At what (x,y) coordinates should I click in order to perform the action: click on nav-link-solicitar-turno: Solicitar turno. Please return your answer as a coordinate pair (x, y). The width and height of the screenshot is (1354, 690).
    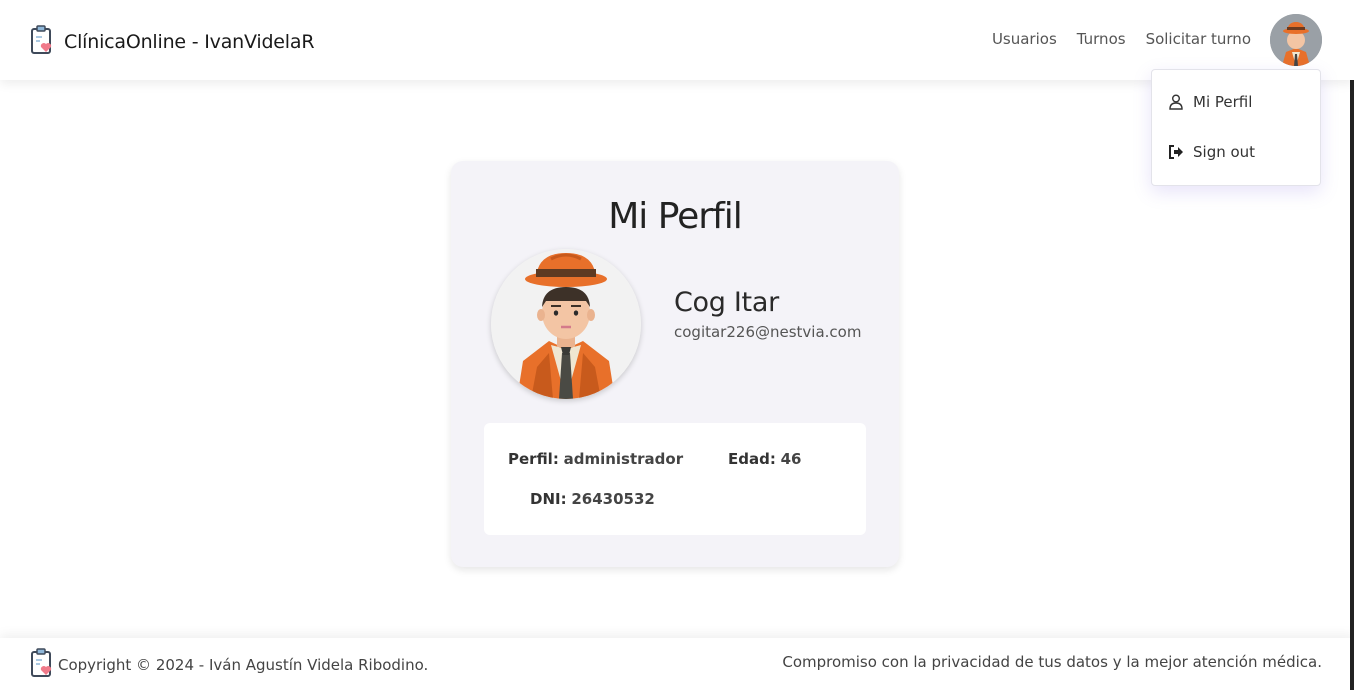
    Looking at the image, I should click on (1198, 39).